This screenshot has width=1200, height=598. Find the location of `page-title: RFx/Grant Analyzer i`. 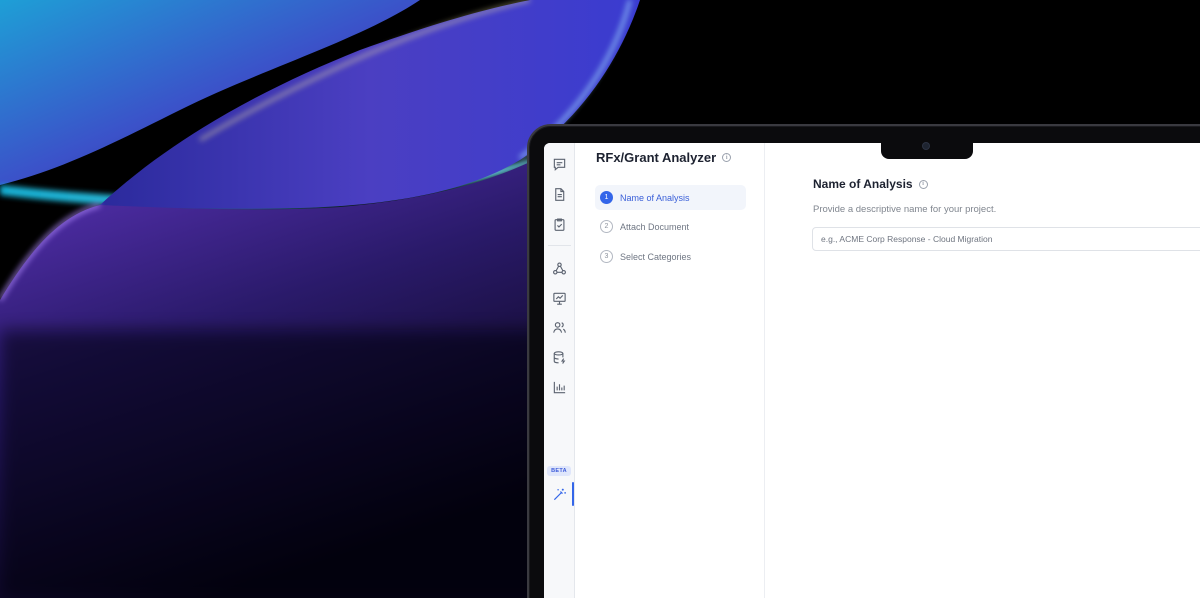

page-title: RFx/Grant Analyzer i is located at coordinates (664, 157).